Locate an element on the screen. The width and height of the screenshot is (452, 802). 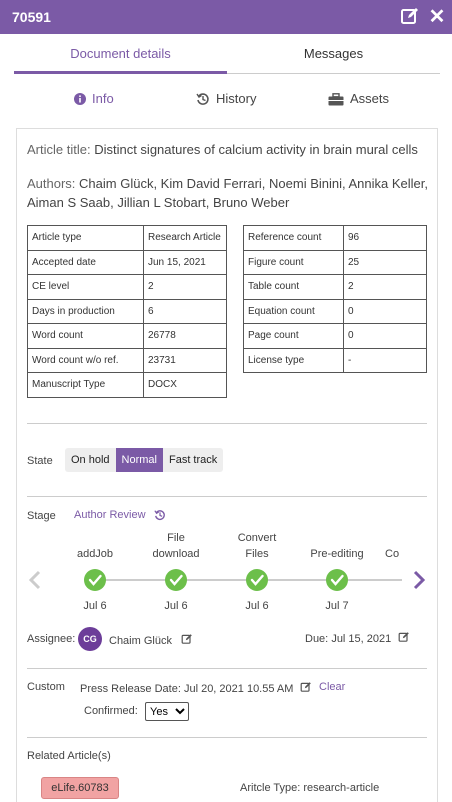
custom-label: Custom is located at coordinates (46, 687).